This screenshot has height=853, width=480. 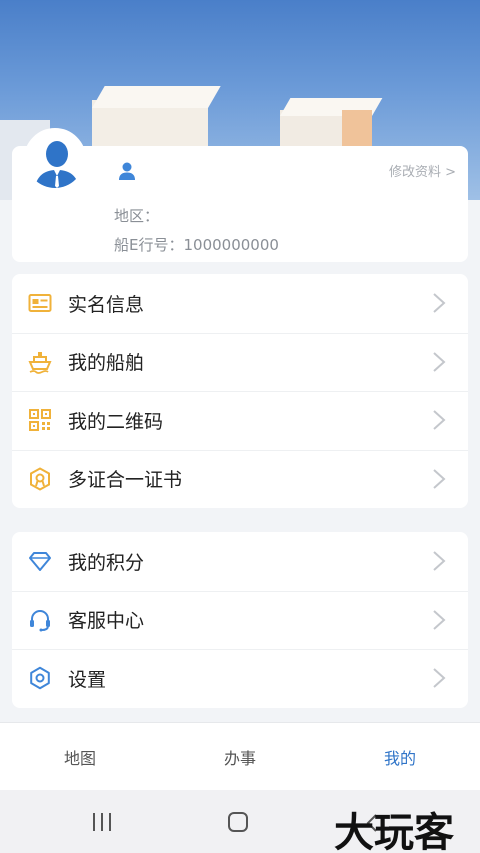 I want to click on menu-item-customer-service: 客服中心, so click(x=240, y=620).